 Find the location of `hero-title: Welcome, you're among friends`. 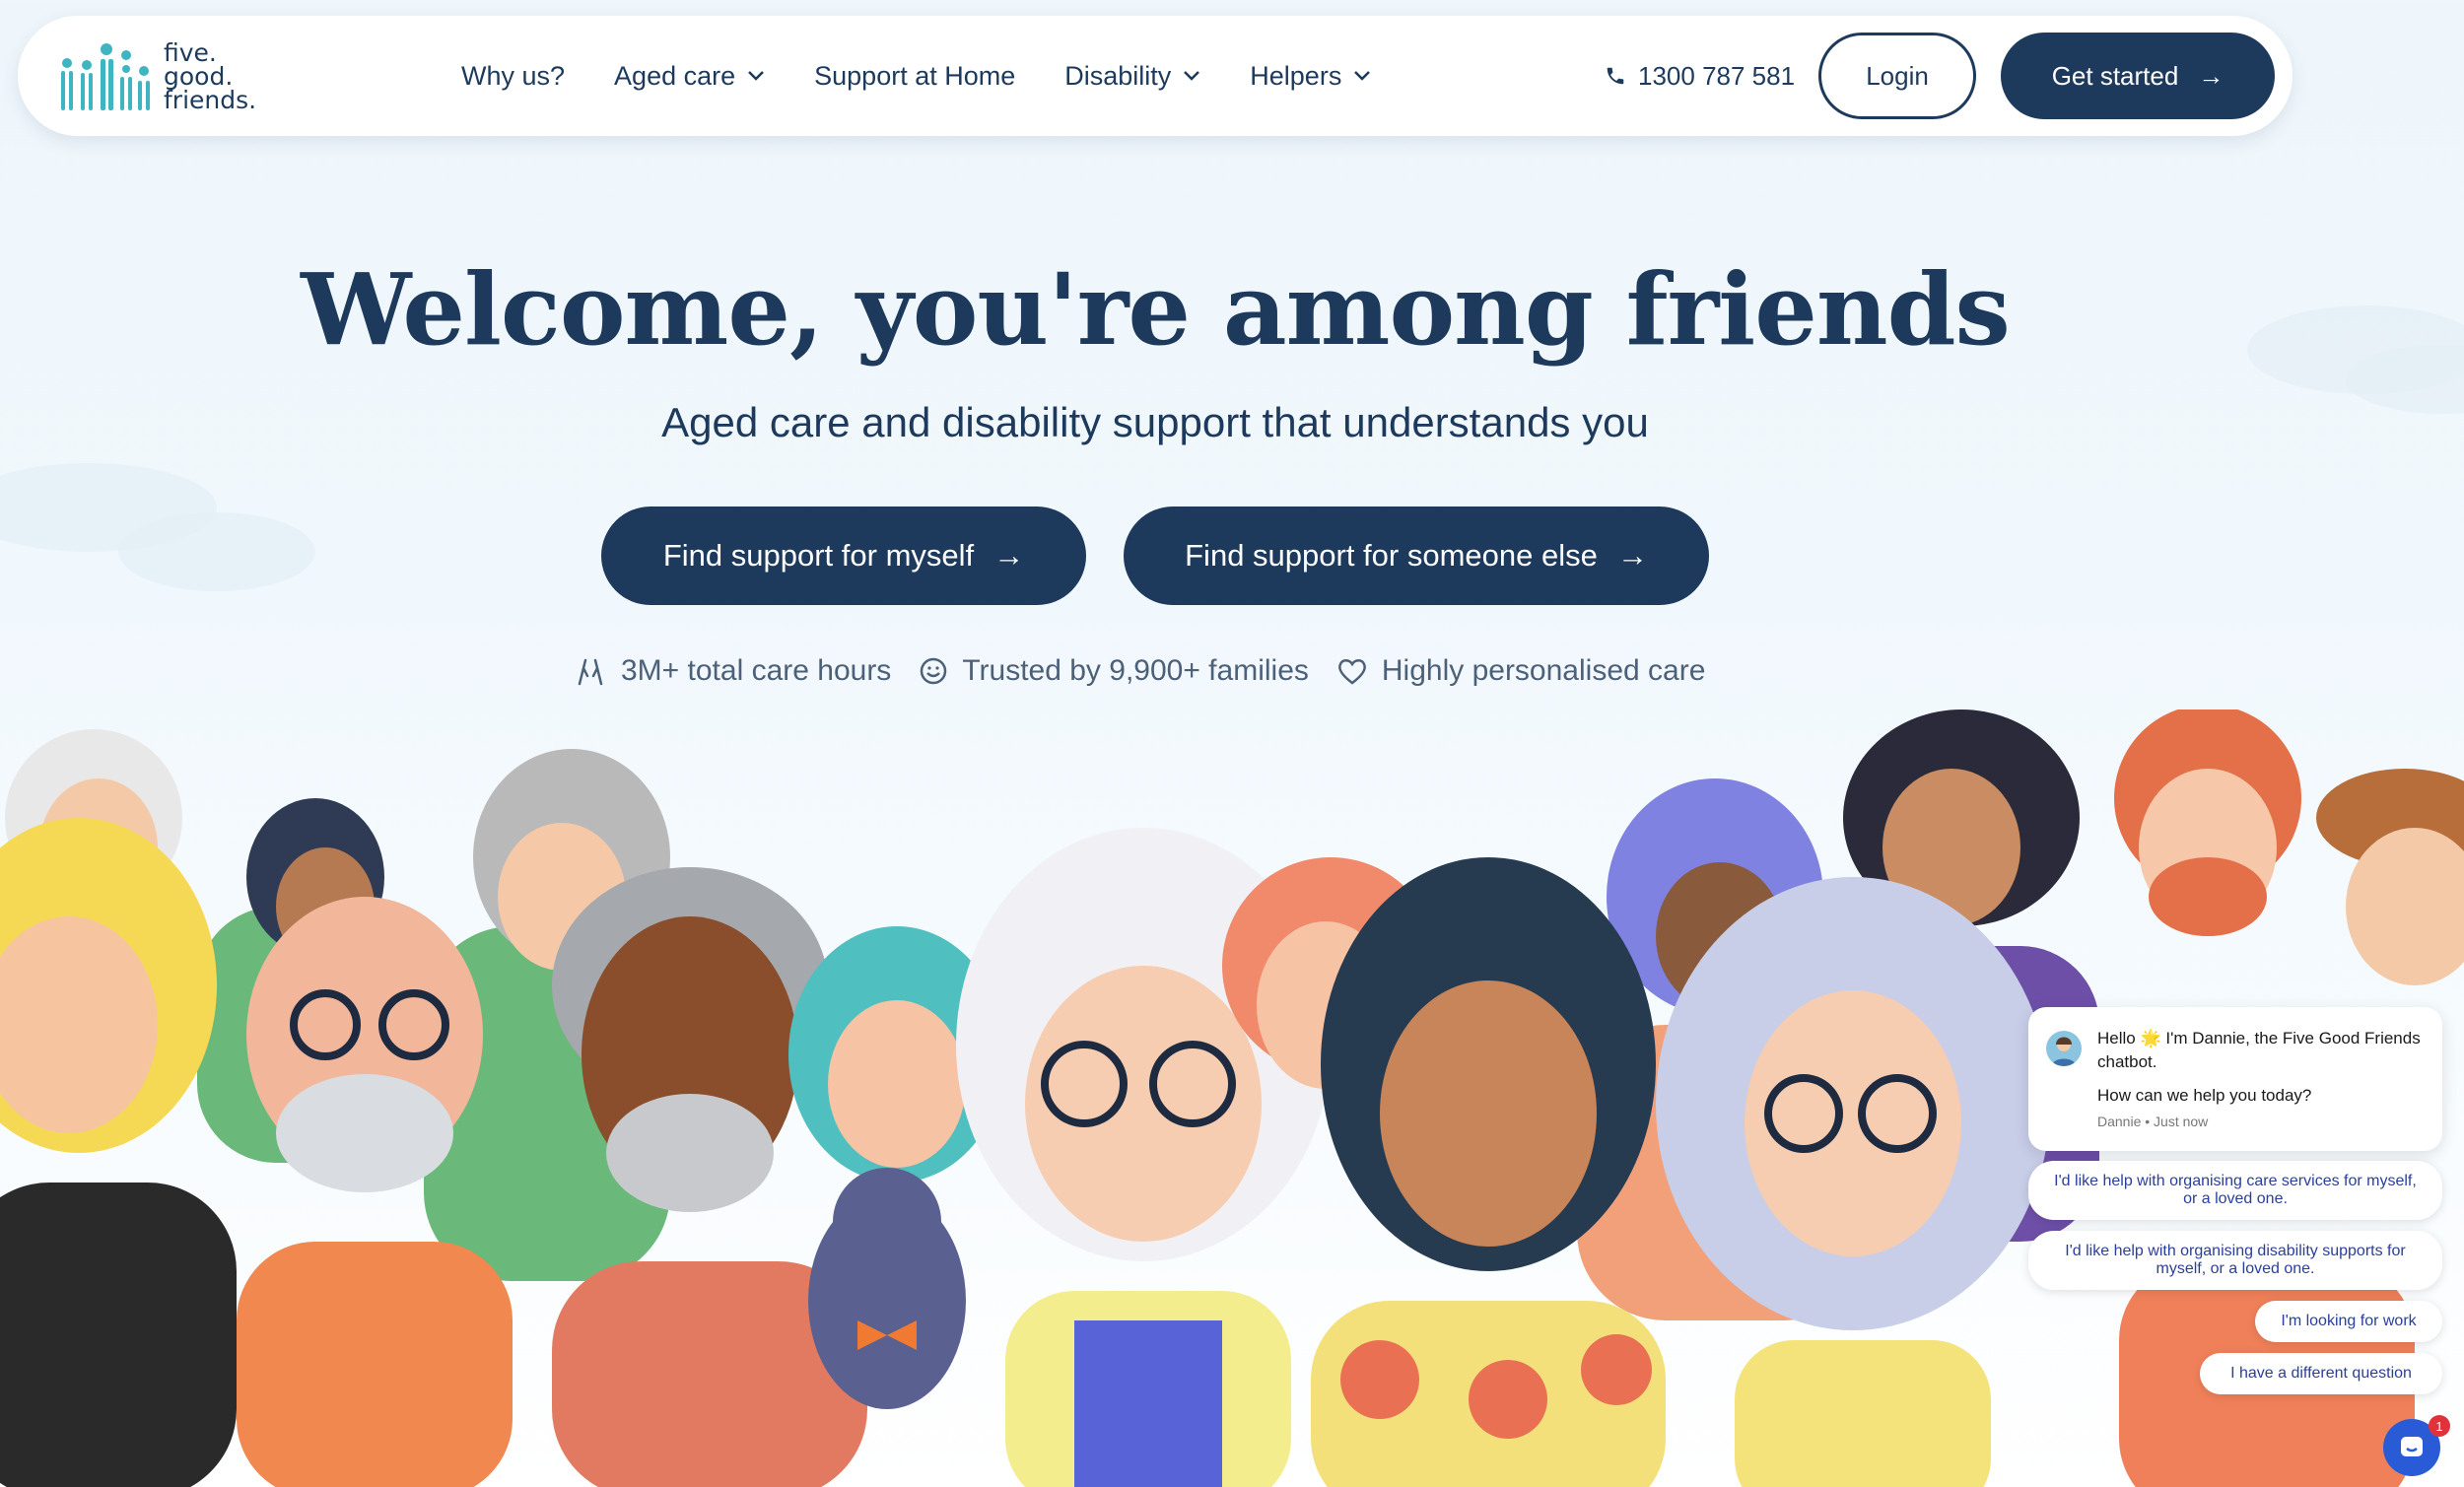

hero-title: Welcome, you're among friends is located at coordinates (1156, 310).